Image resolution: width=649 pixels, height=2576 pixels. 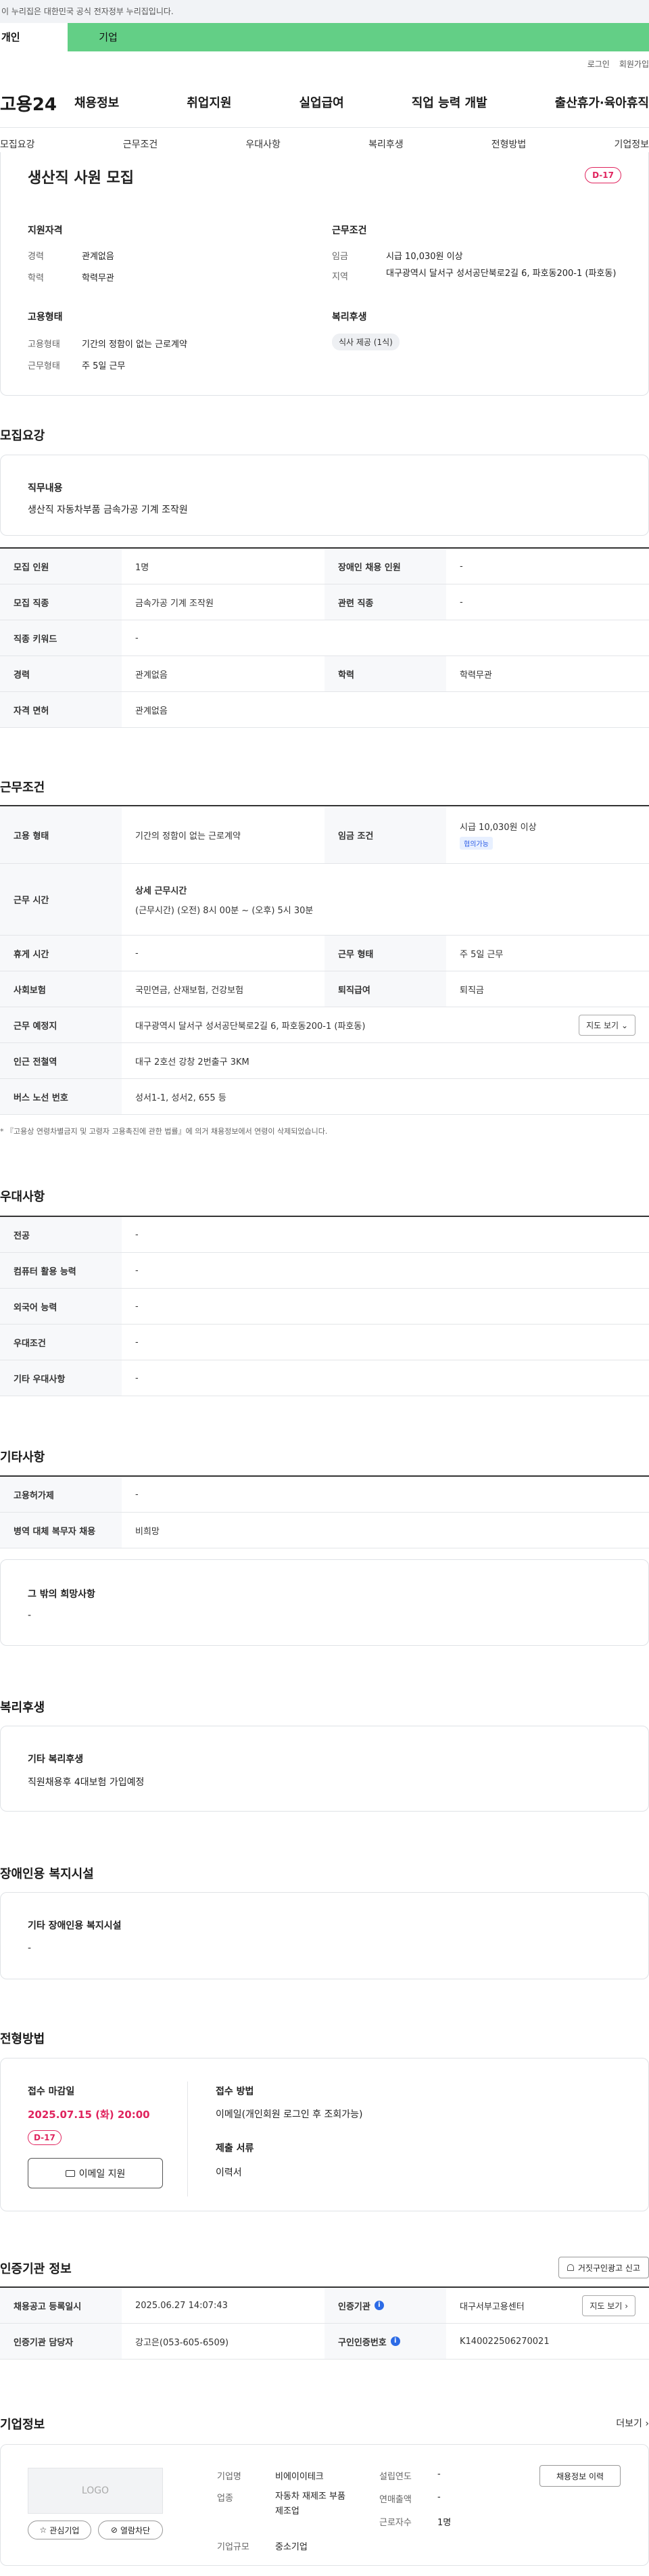 I want to click on tab-personal: 개인, so click(x=34, y=37).